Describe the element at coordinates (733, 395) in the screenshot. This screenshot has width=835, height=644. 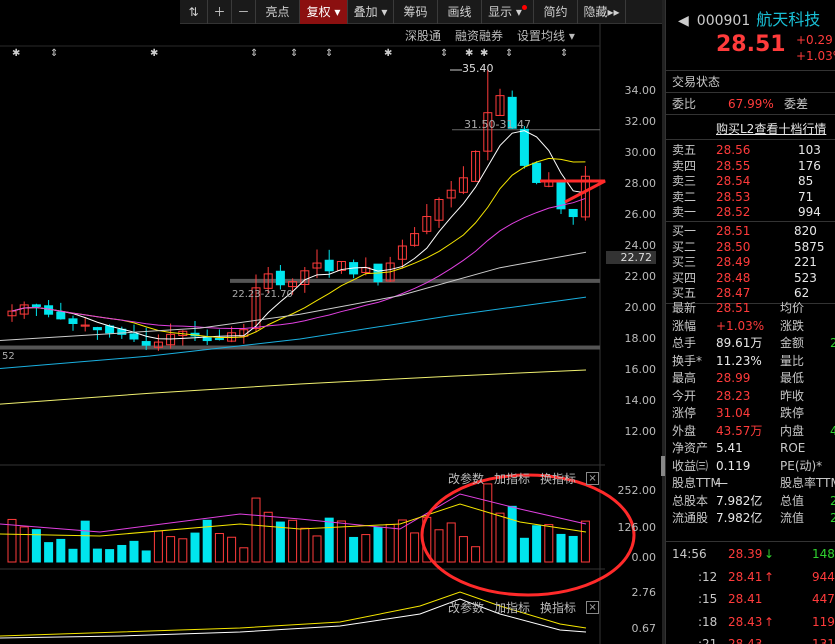
I see `stat-value: 28.23` at that location.